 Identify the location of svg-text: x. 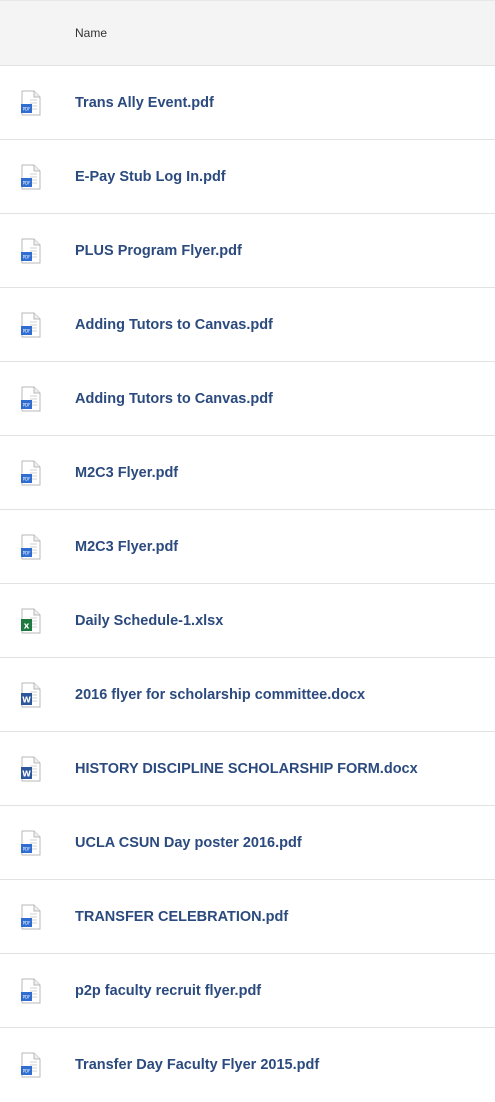
(27, 626).